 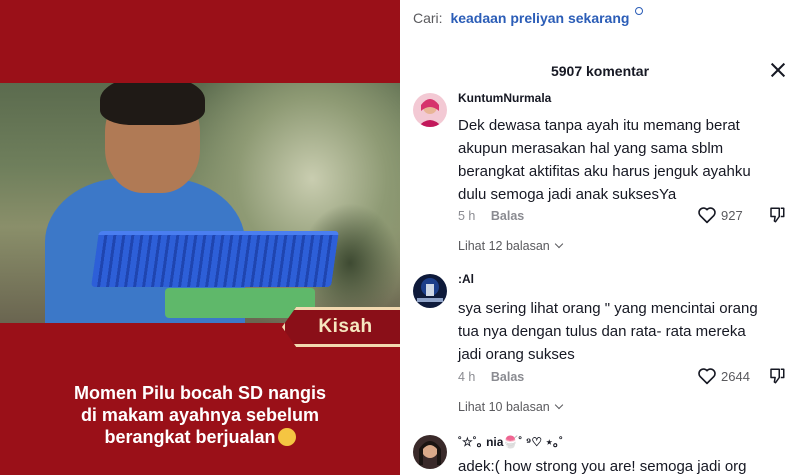 I want to click on caption-line-text: berangkat berjualan, so click(x=190, y=437).